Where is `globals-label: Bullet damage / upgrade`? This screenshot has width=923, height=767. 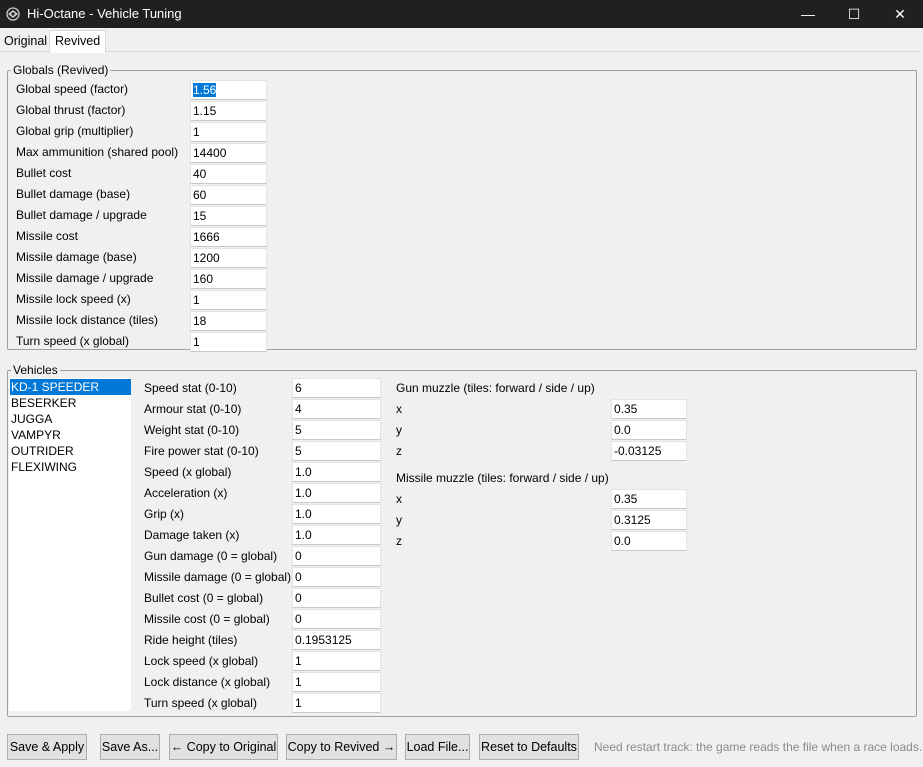 globals-label: Bullet damage / upgrade is located at coordinates (81, 215).